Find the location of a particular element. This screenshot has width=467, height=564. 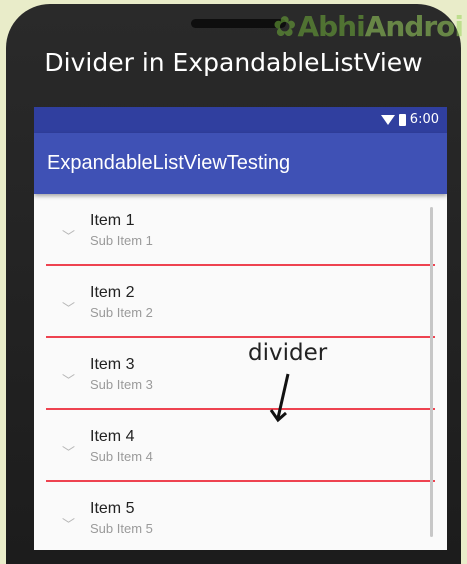

phone-speaker is located at coordinates (238, 23).